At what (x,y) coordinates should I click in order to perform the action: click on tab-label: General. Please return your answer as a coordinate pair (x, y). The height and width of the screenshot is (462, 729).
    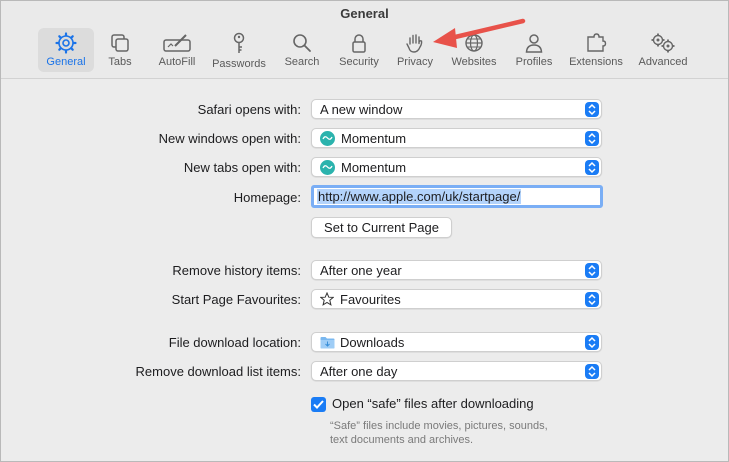
    Looking at the image, I should click on (66, 62).